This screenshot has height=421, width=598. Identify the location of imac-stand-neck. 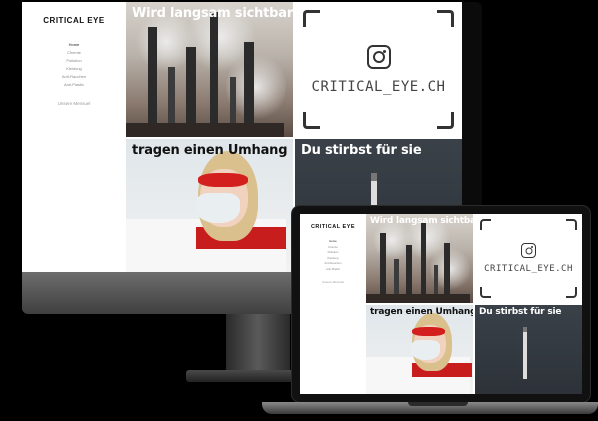
(258, 343).